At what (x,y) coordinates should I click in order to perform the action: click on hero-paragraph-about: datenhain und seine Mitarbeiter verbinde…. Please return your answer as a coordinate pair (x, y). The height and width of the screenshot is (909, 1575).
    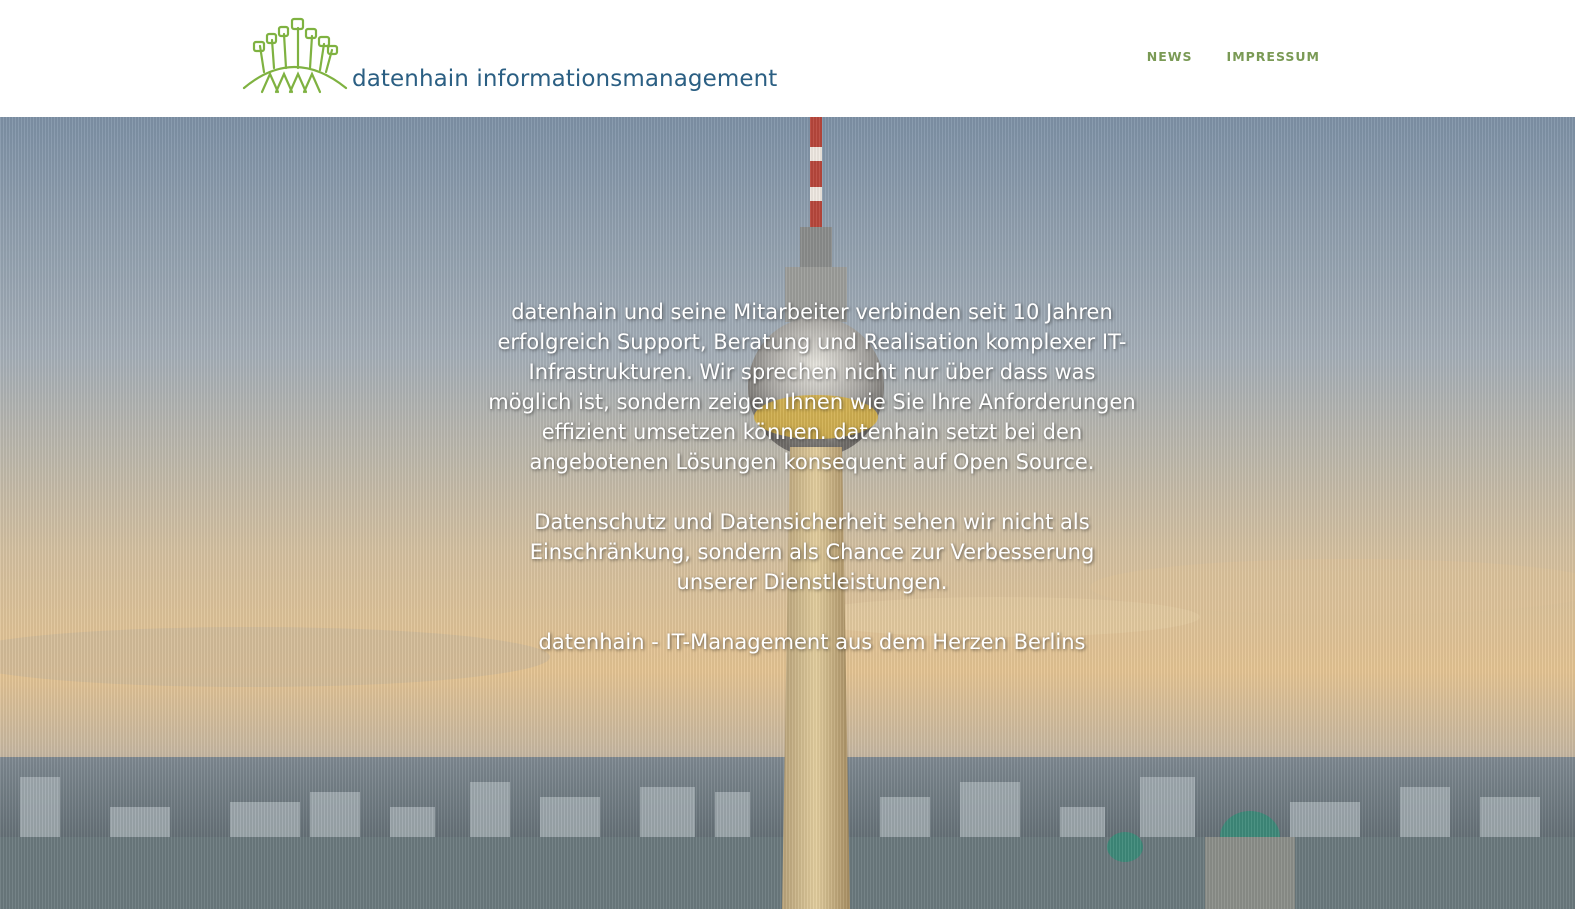
    Looking at the image, I should click on (812, 387).